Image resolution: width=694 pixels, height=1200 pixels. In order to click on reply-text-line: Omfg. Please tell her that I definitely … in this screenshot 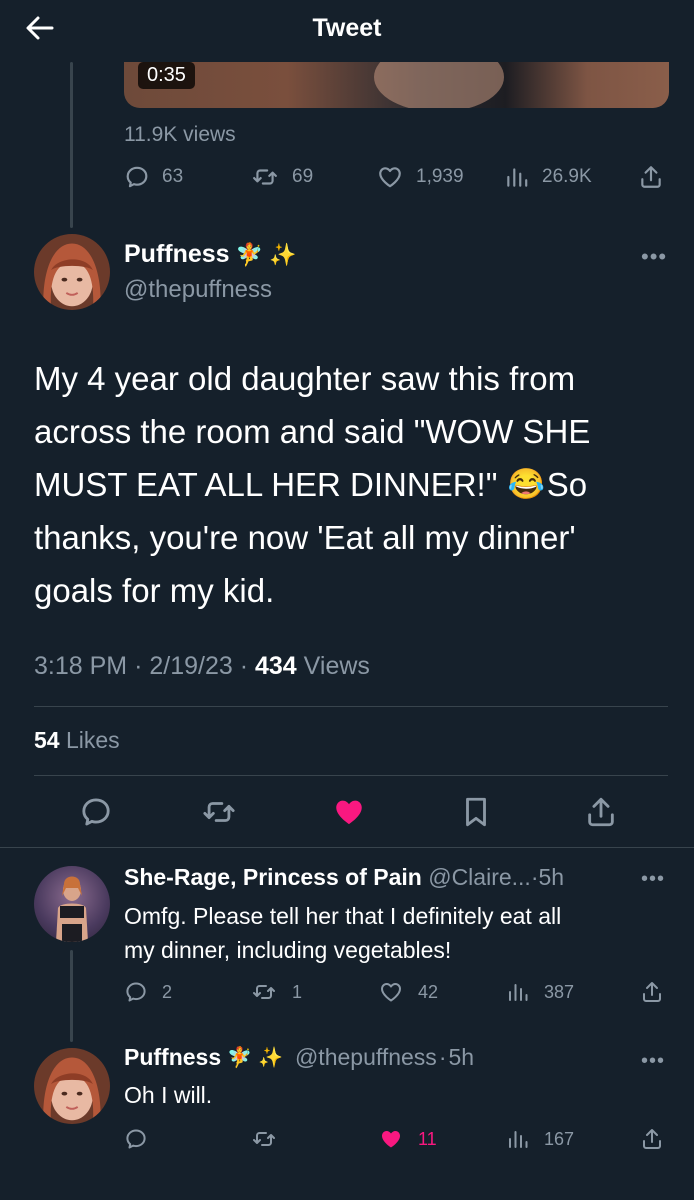, I will do `click(343, 916)`.